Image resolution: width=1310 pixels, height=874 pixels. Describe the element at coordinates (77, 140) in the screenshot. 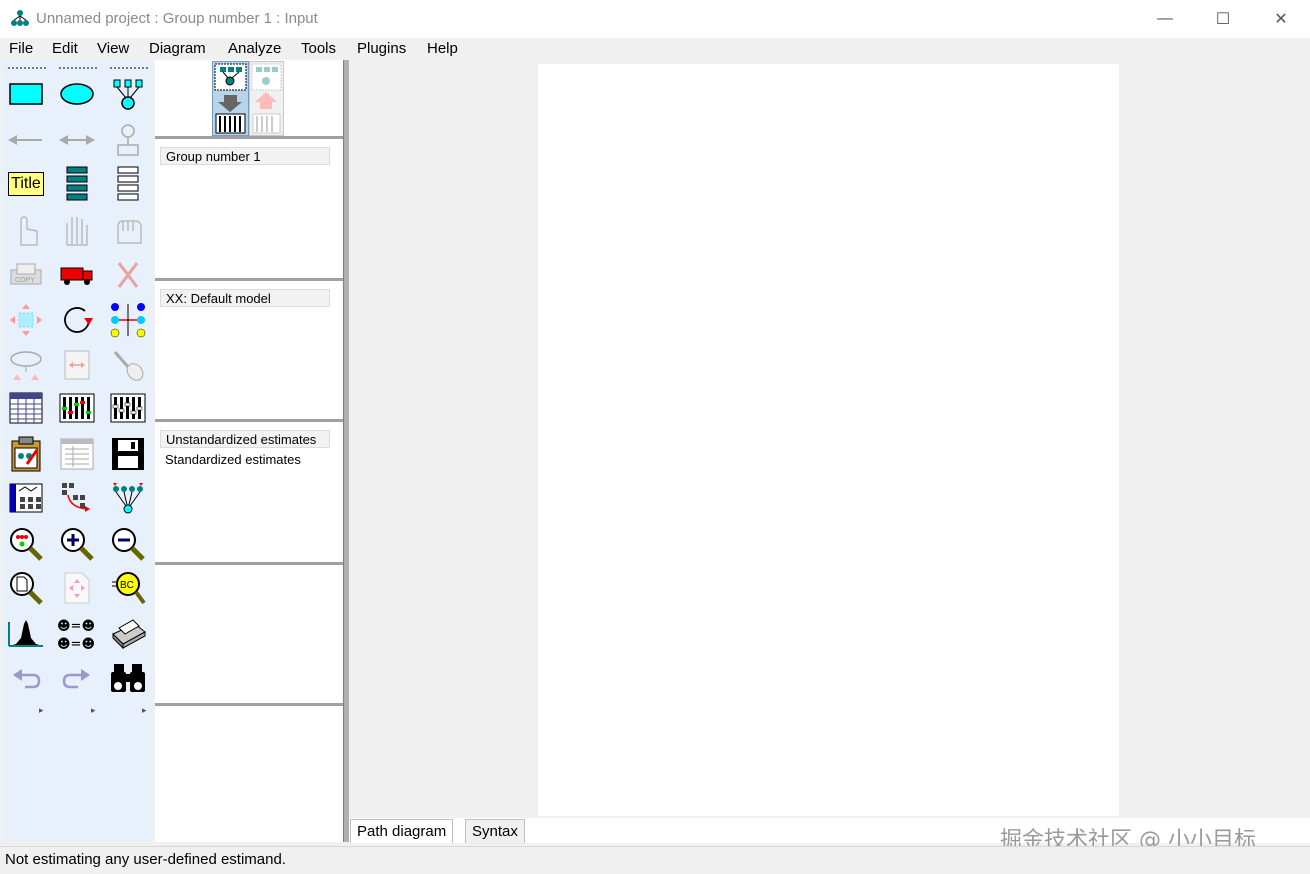

I see `draw-covariance-icon` at that location.